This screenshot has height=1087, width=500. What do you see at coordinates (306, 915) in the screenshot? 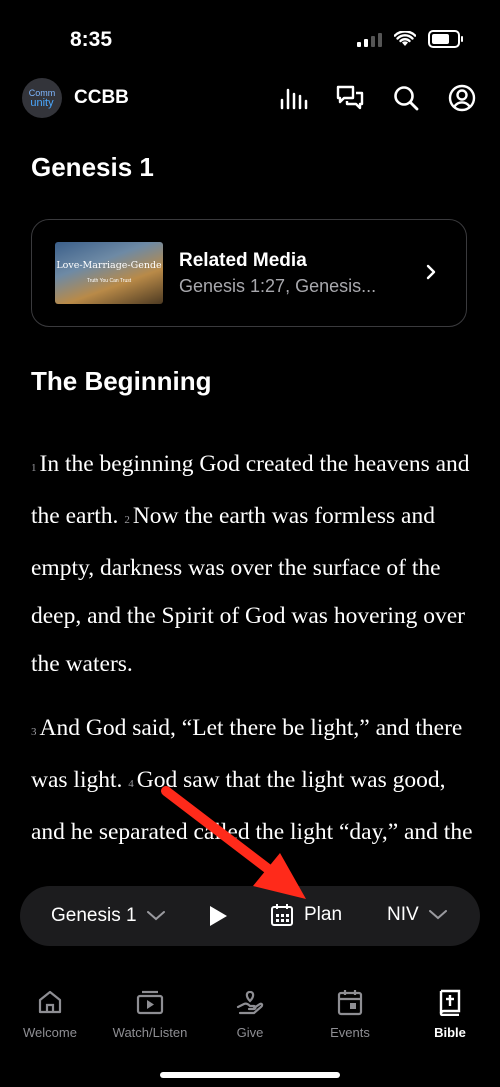
I see `plan-button: Plan` at bounding box center [306, 915].